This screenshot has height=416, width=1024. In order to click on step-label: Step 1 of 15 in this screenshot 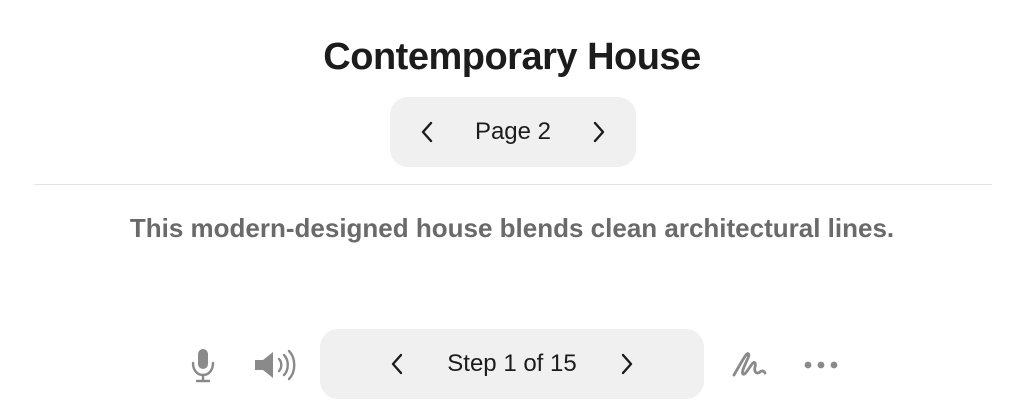, I will do `click(512, 363)`.